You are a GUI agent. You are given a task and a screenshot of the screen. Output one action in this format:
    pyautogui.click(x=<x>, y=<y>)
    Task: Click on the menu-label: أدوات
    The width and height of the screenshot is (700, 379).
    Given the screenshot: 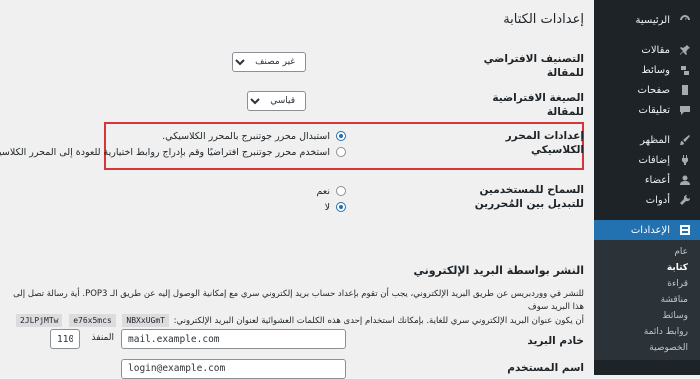 What is the action you would take?
    pyautogui.click(x=657, y=200)
    